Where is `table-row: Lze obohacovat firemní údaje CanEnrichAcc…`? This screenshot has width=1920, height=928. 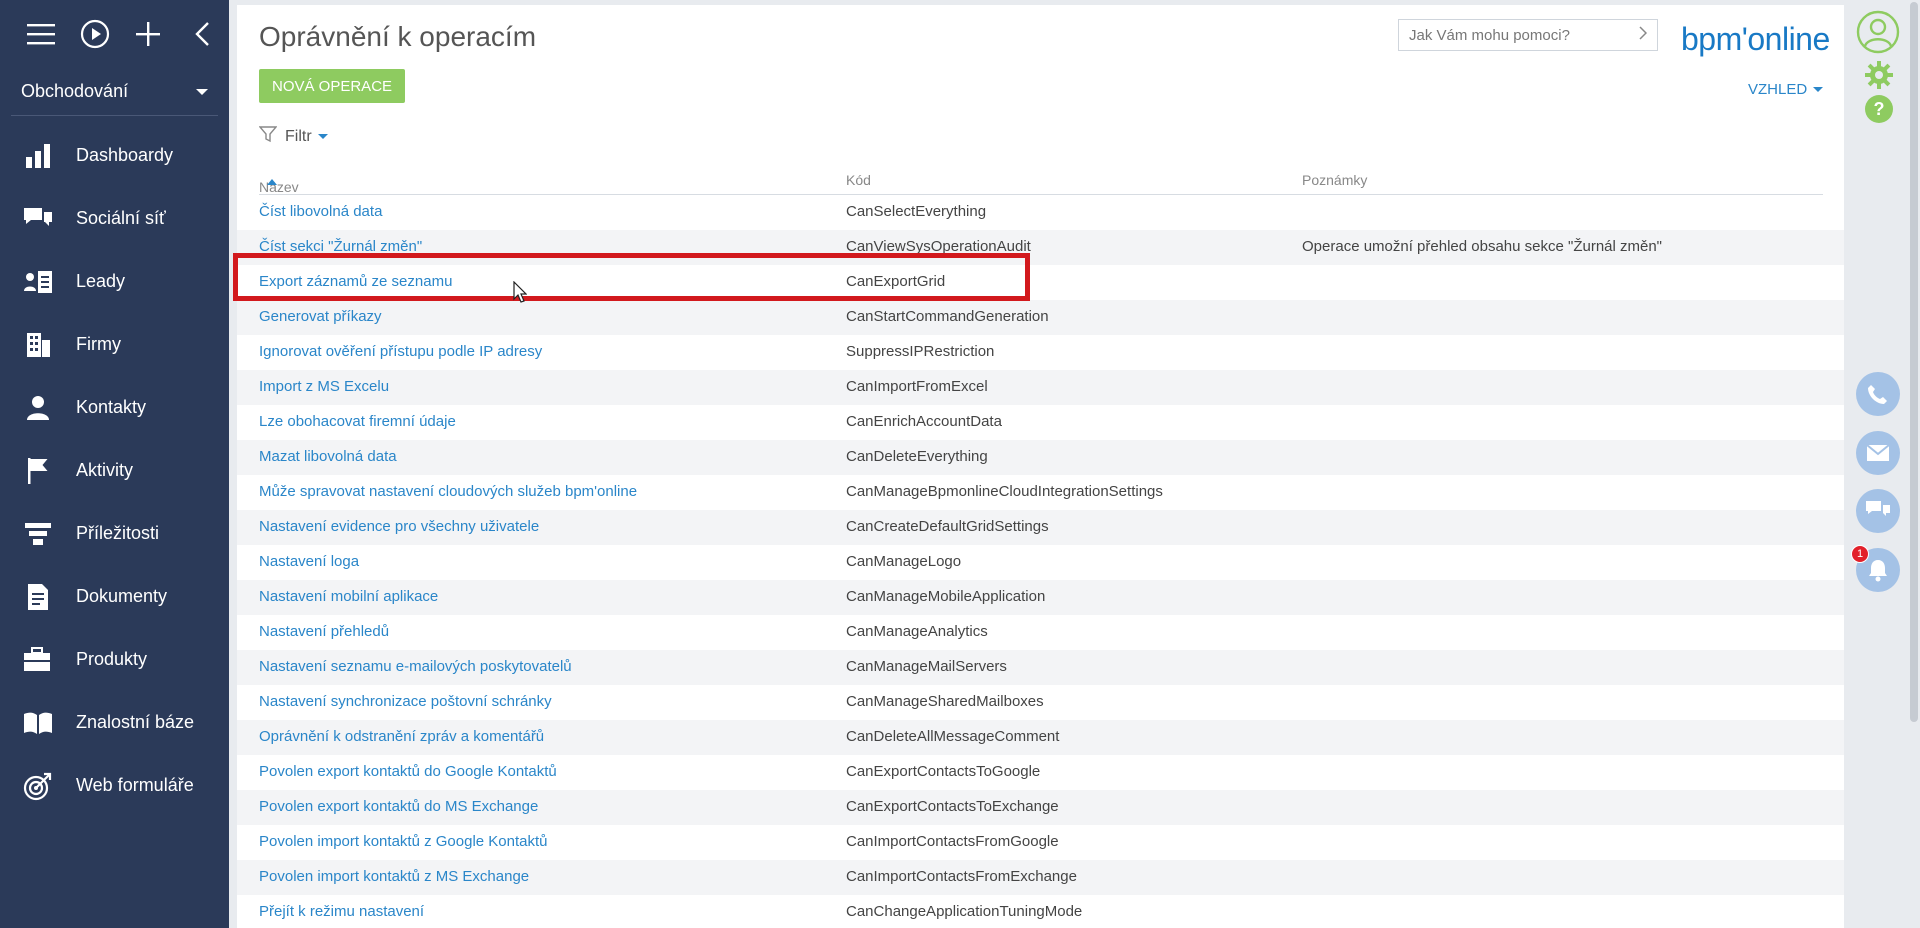
table-row: Lze obohacovat firemní údaje CanEnrichAcc… is located at coordinates (1040, 422).